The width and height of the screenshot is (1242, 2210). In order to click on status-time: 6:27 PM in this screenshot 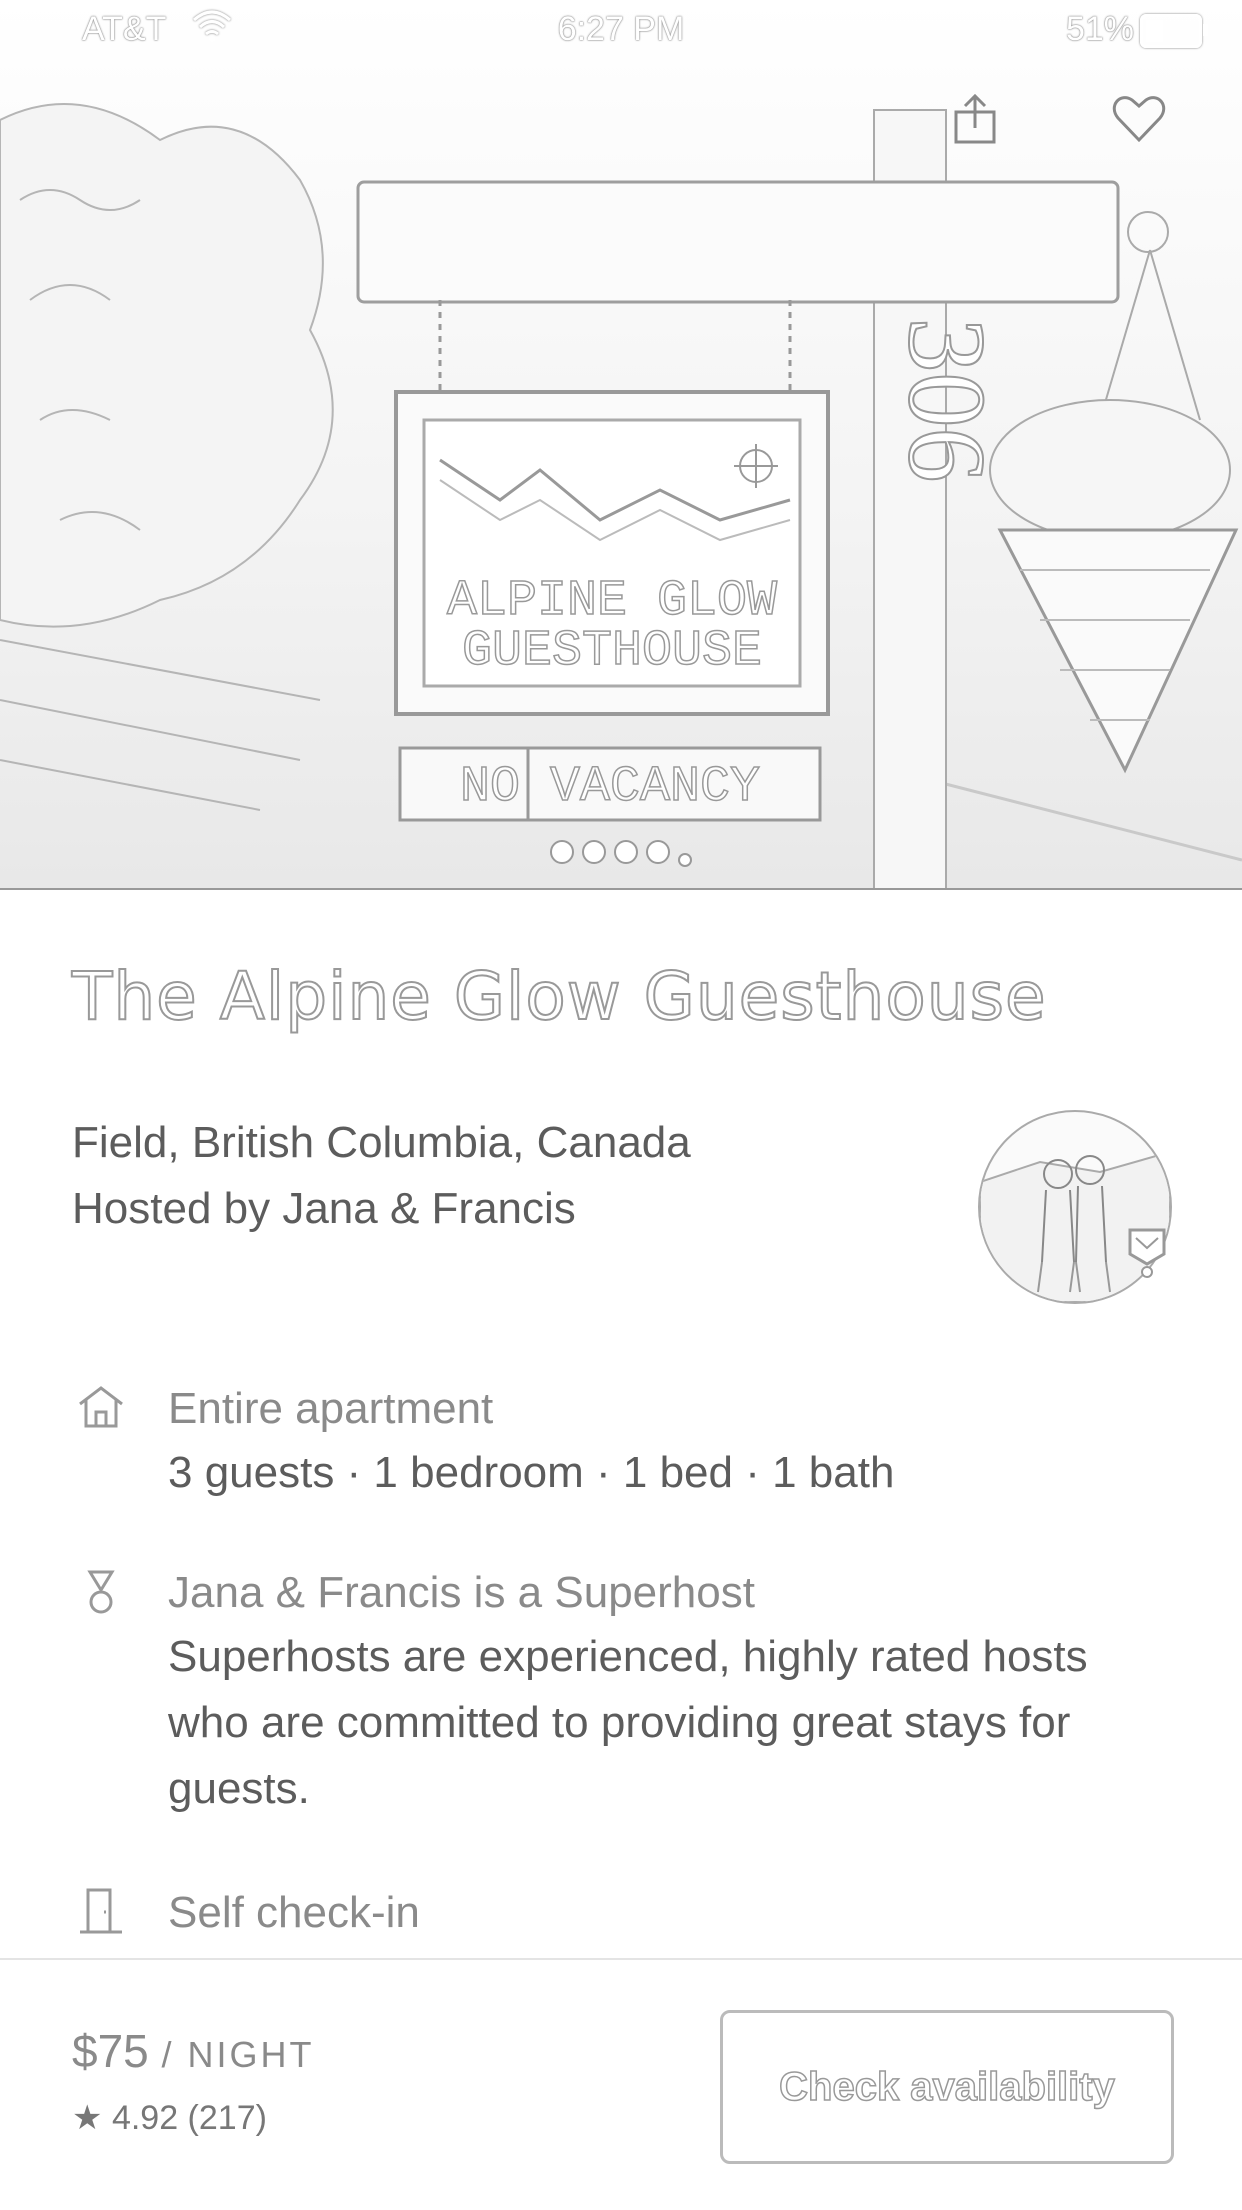, I will do `click(621, 29)`.